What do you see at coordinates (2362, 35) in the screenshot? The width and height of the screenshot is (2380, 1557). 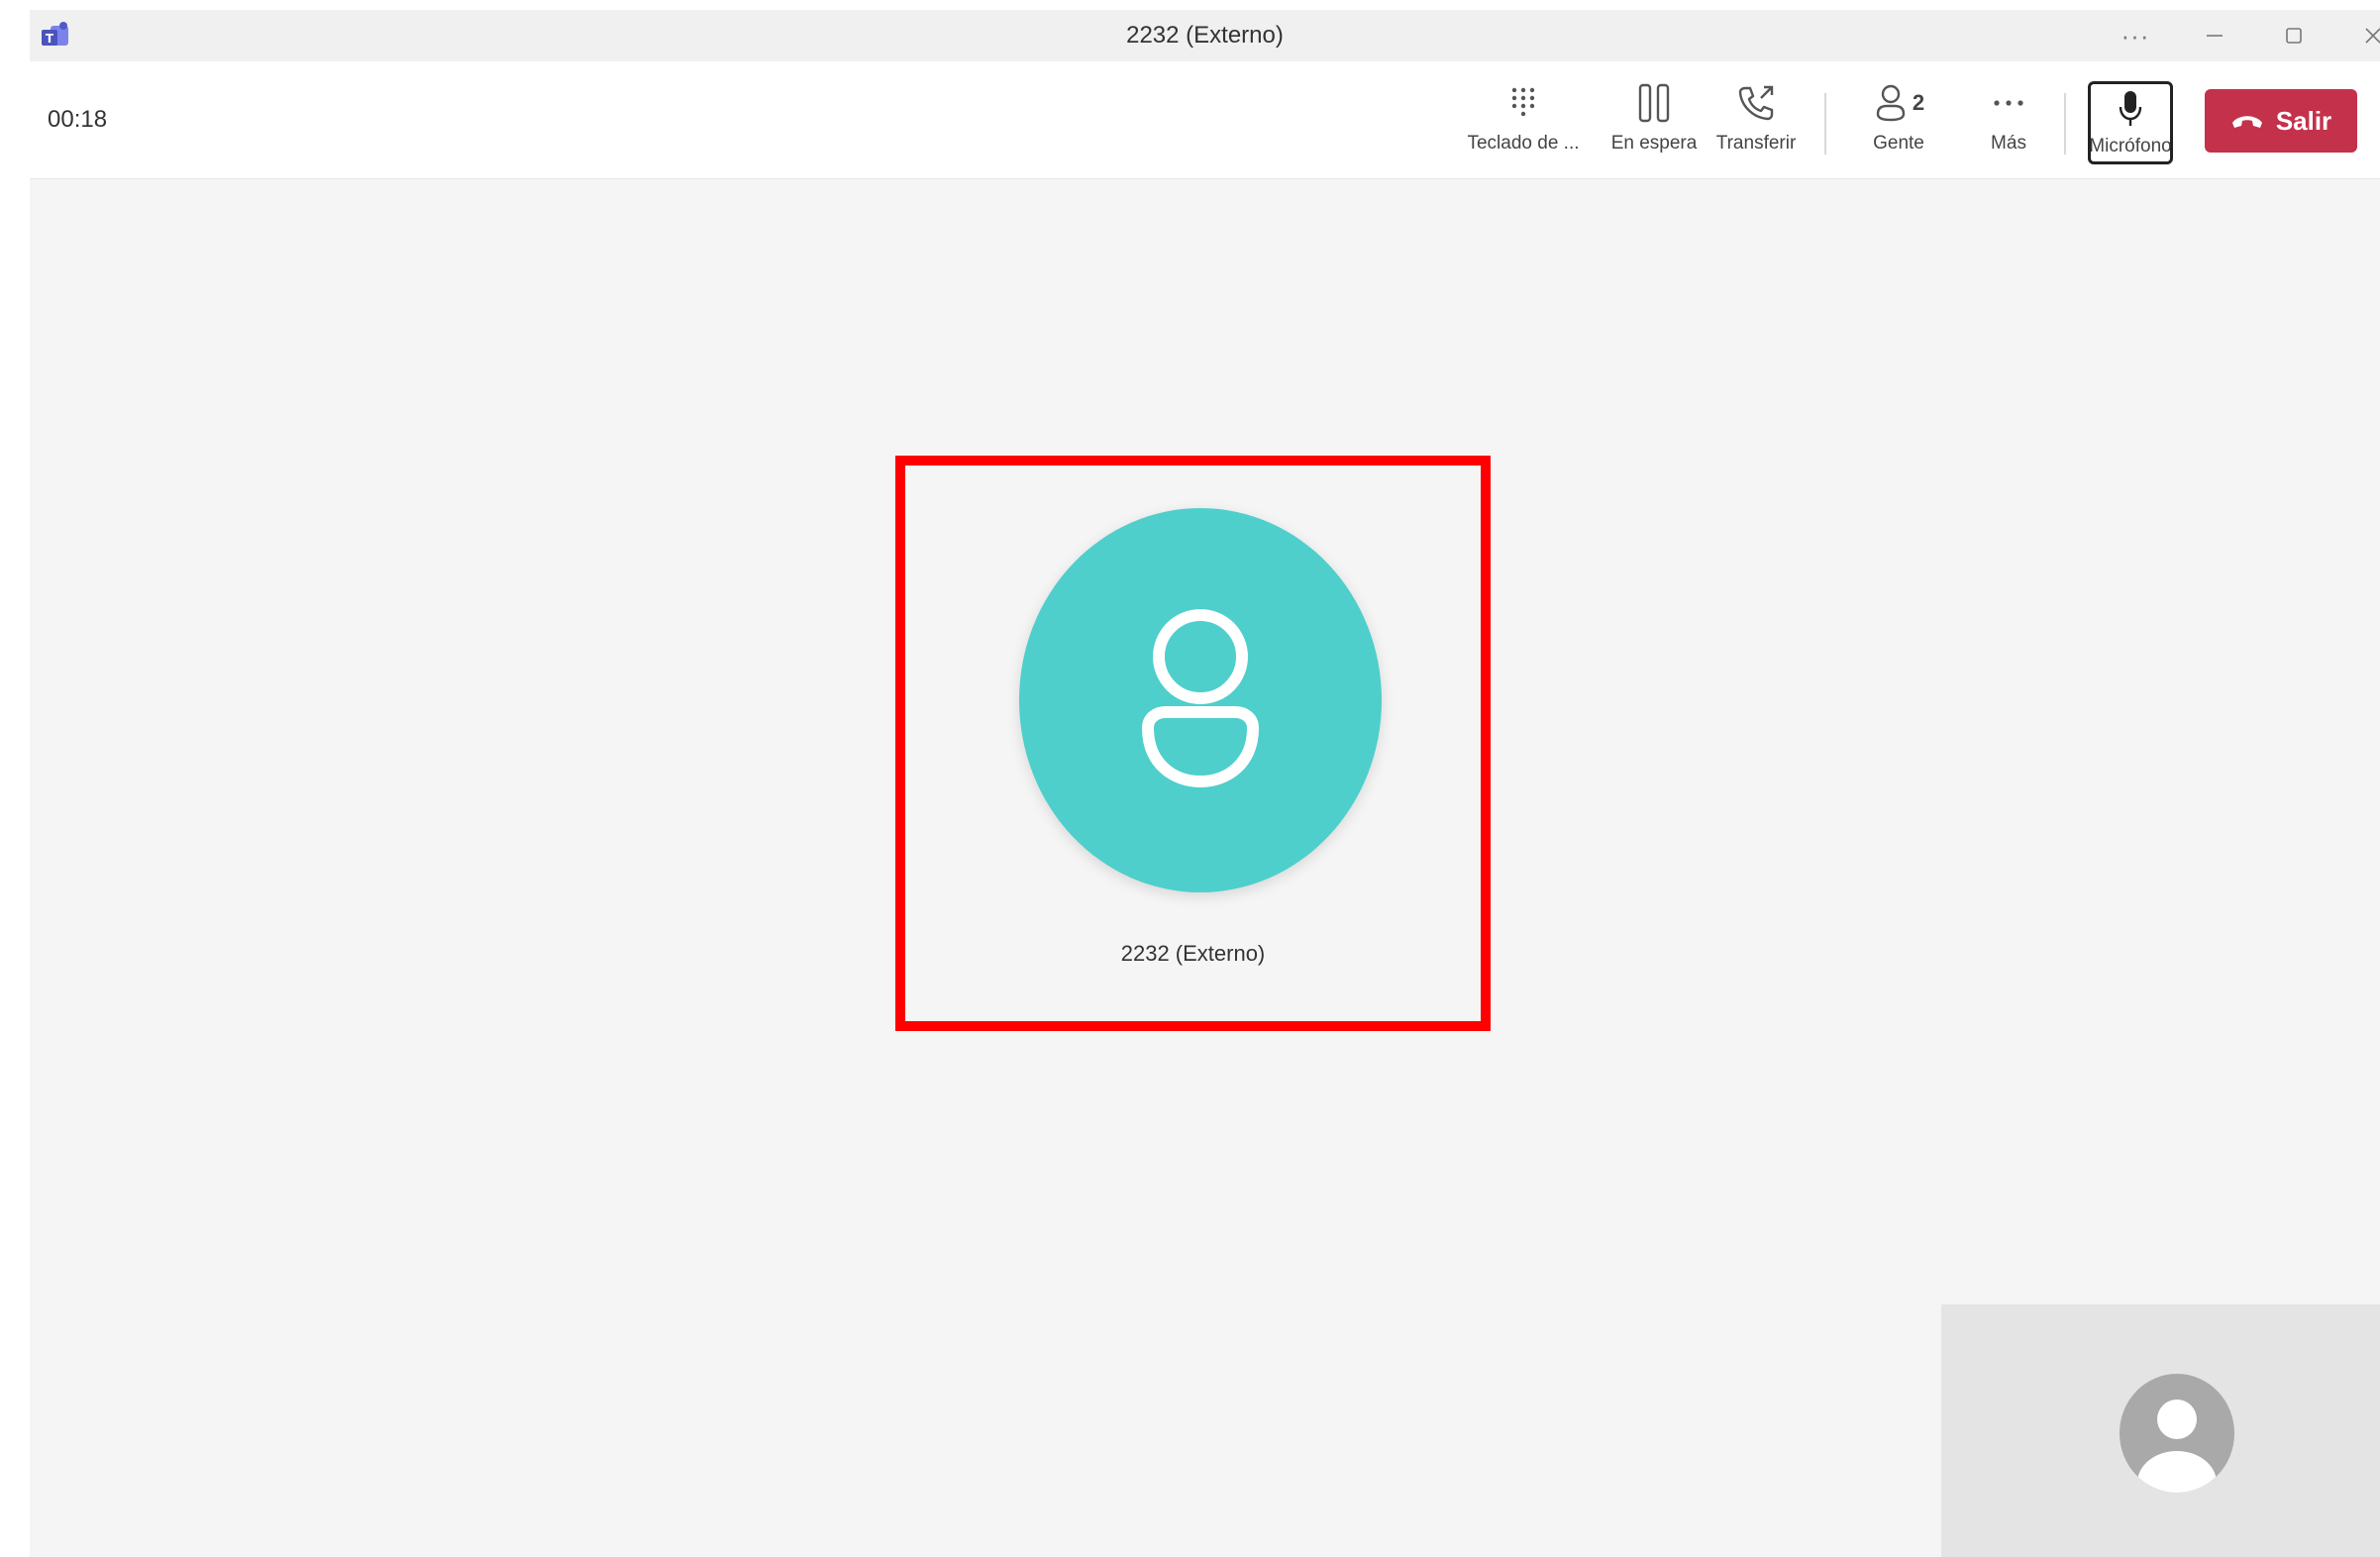 I see `close-button` at bounding box center [2362, 35].